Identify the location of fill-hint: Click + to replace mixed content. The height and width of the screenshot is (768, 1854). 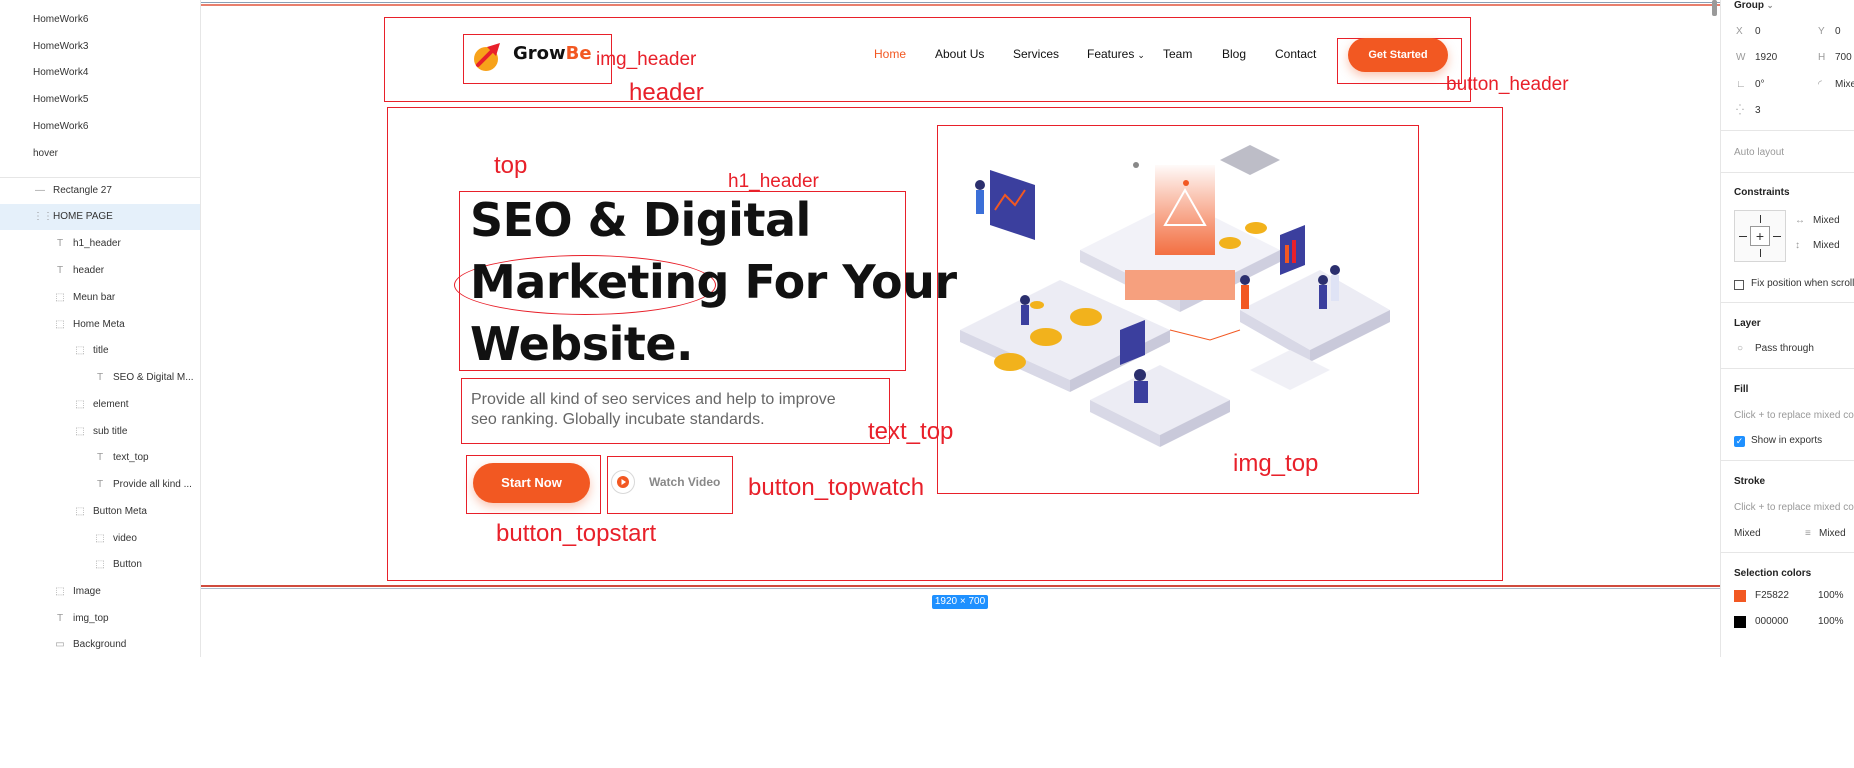
(1794, 415).